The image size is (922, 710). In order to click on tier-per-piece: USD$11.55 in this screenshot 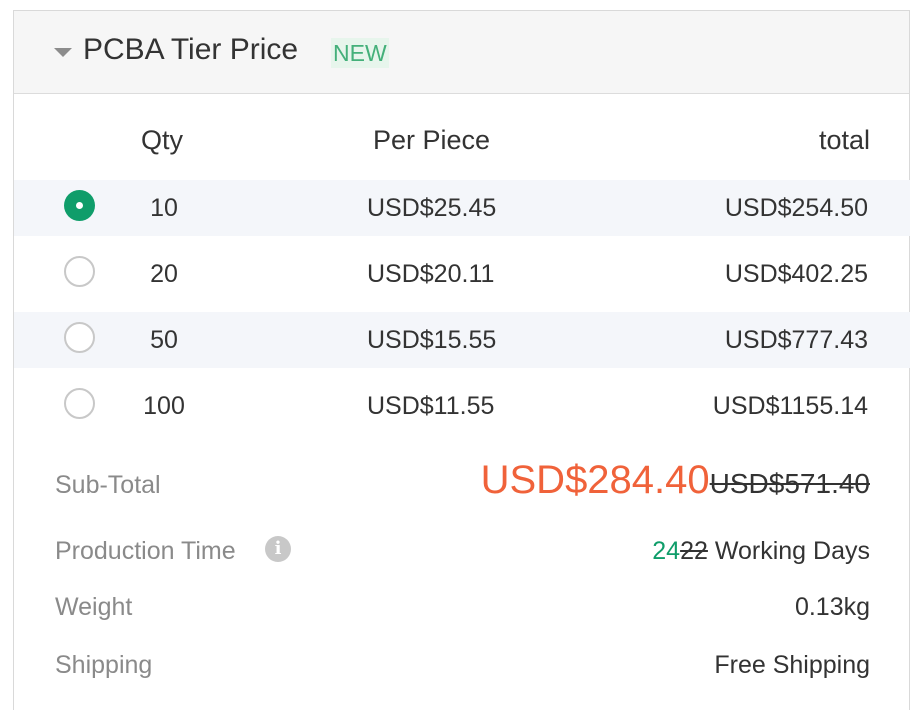, I will do `click(431, 406)`.